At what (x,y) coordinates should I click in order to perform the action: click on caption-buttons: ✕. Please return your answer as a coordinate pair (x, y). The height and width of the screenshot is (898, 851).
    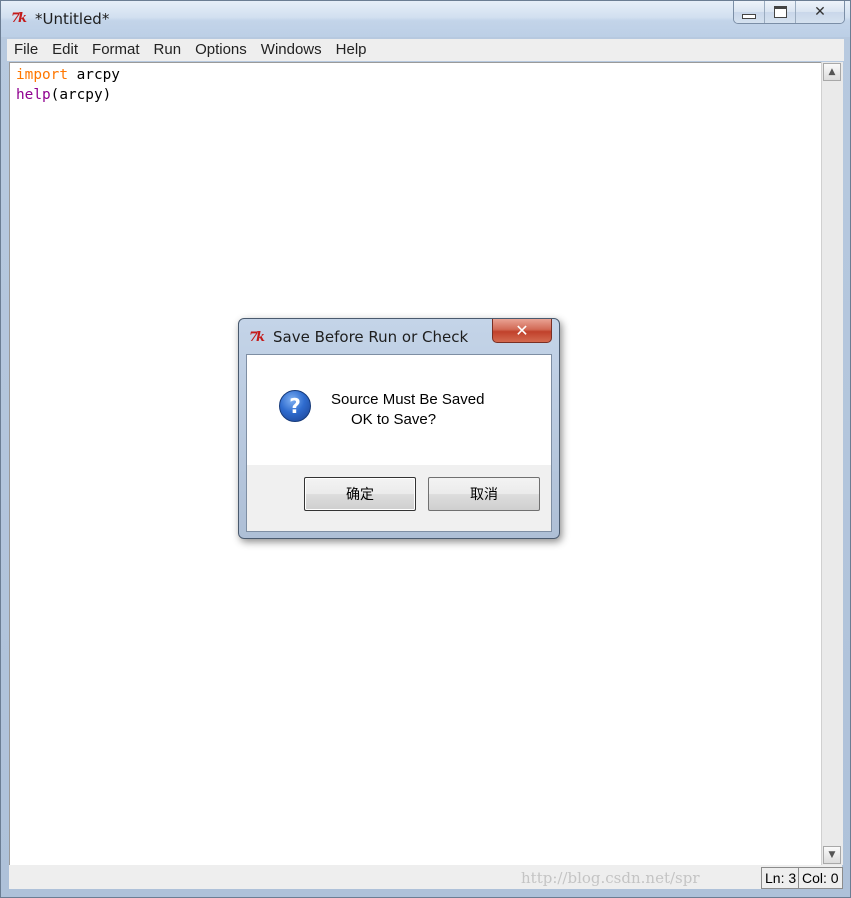
    Looking at the image, I should click on (789, 12).